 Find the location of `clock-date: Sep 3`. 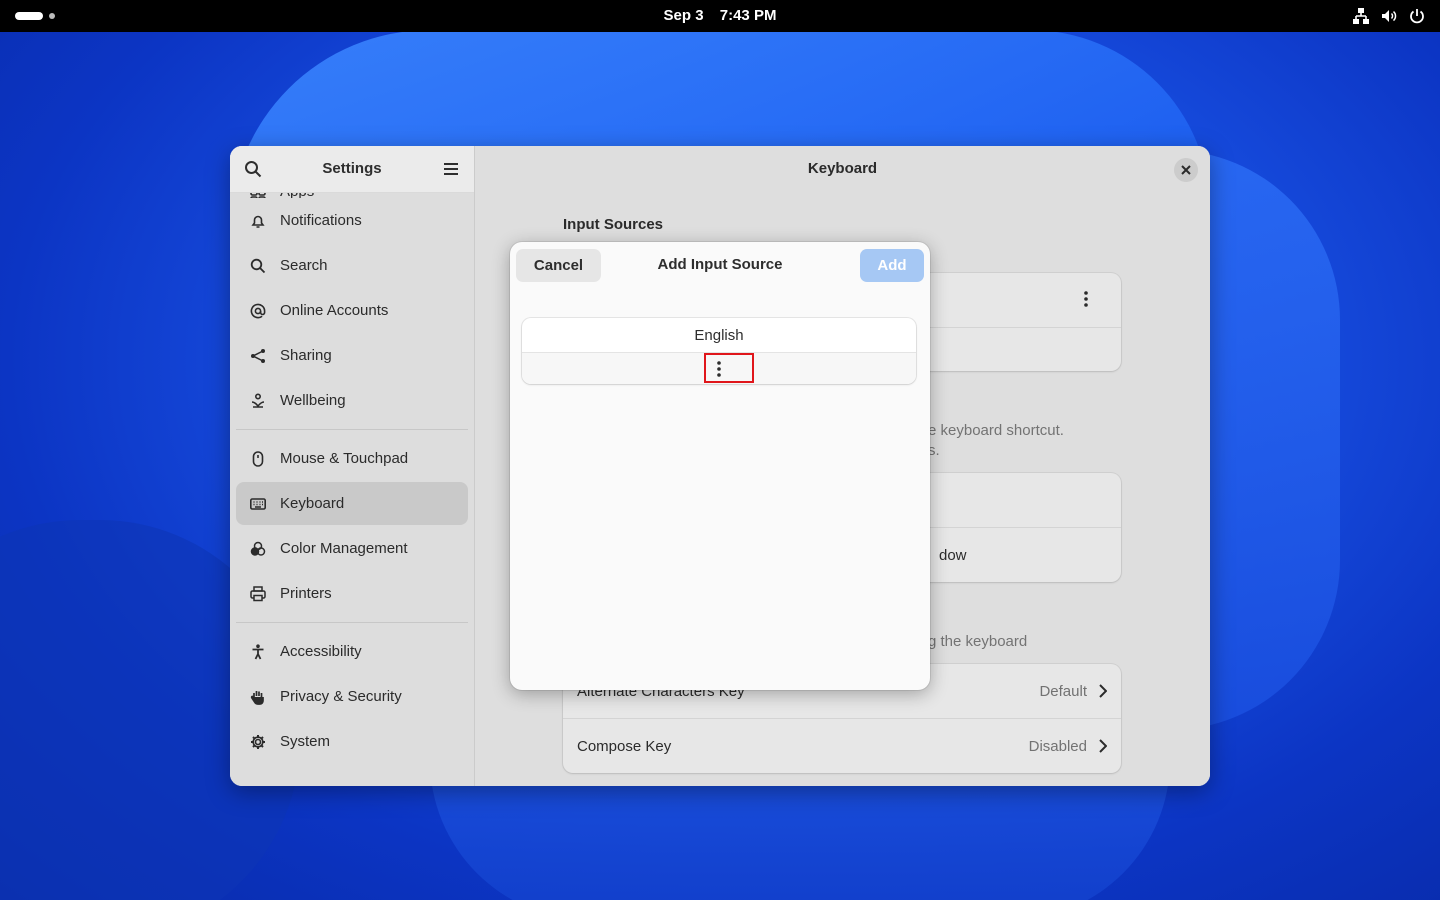

clock-date: Sep 3 is located at coordinates (683, 15).